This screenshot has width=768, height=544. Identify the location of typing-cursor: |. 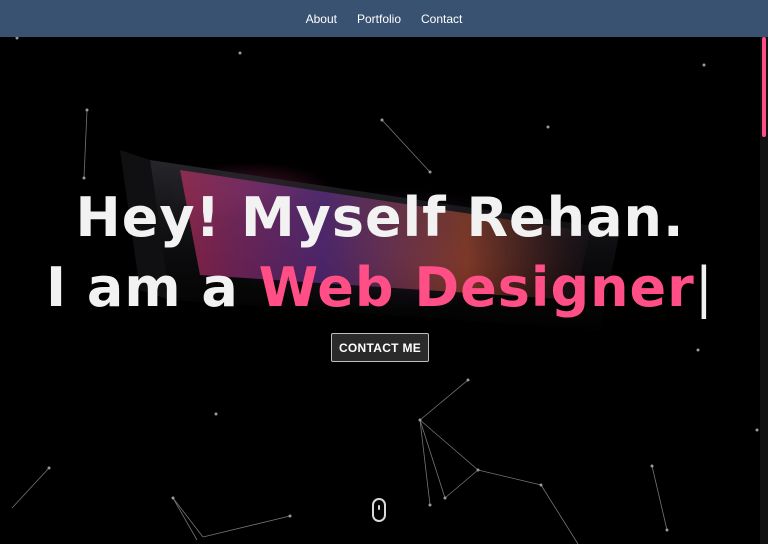
(704, 287).